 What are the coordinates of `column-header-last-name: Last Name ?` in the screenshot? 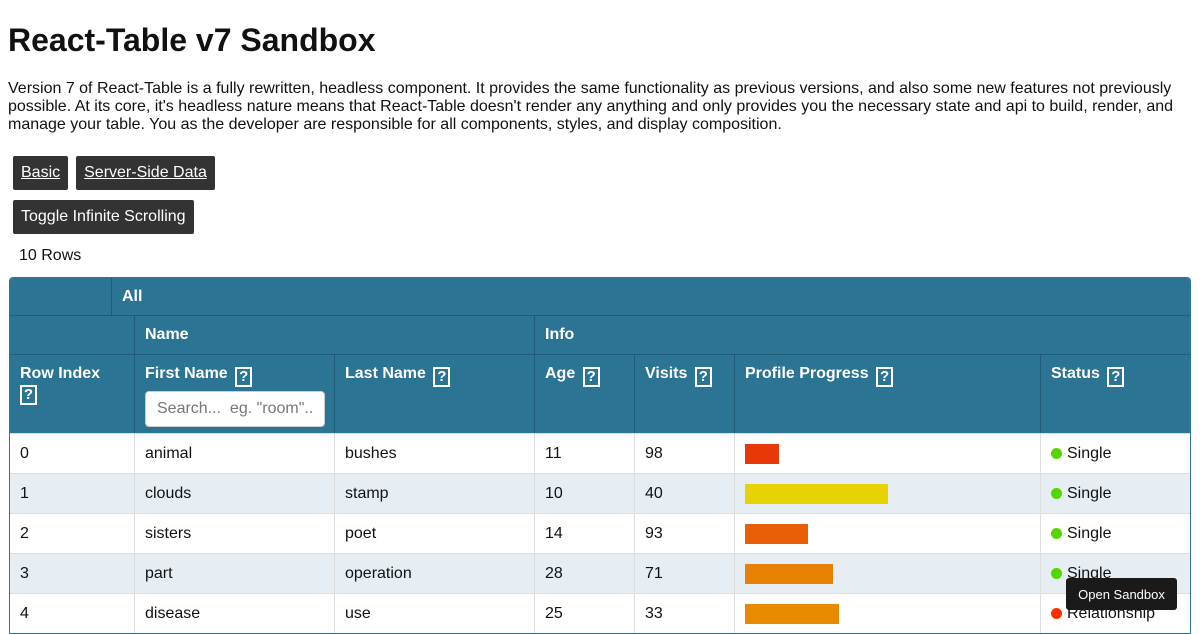 It's located at (435, 394).